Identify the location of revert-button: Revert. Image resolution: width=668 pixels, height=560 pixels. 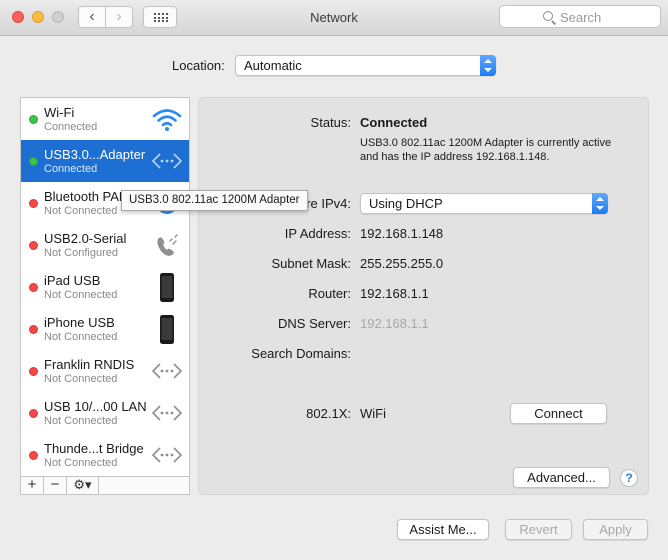
(538, 529).